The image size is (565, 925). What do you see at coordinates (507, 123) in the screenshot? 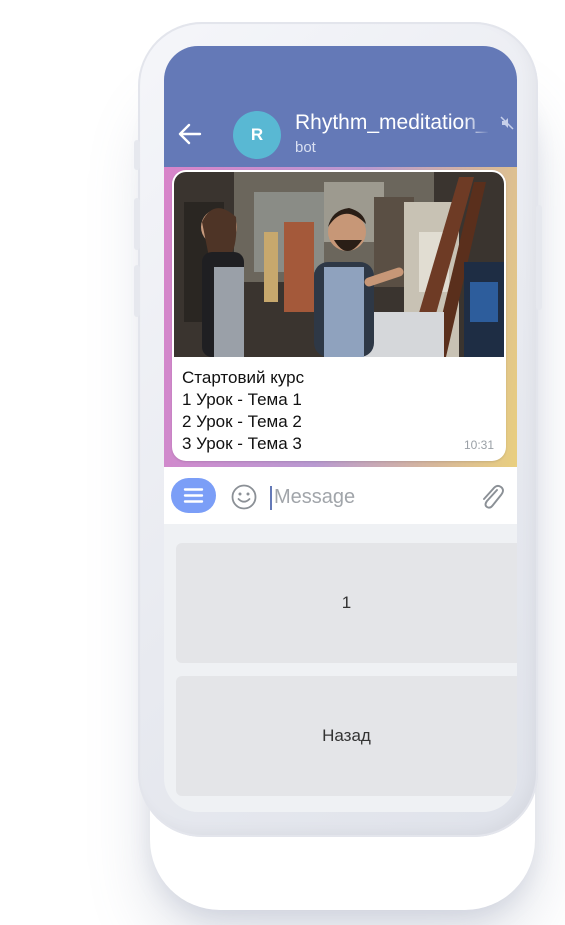
I see `mute-icon` at bounding box center [507, 123].